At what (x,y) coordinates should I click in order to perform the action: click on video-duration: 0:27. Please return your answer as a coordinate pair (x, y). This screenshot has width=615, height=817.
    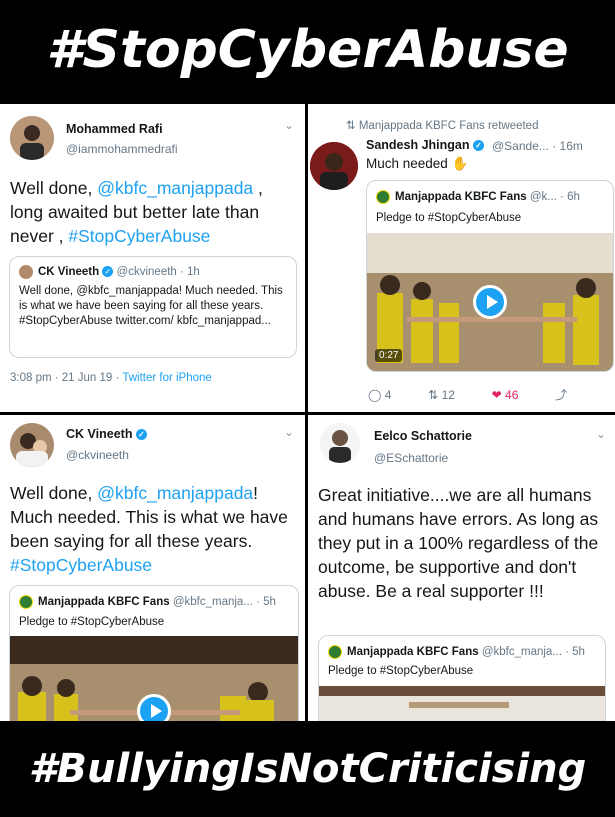
    Looking at the image, I should click on (389, 355).